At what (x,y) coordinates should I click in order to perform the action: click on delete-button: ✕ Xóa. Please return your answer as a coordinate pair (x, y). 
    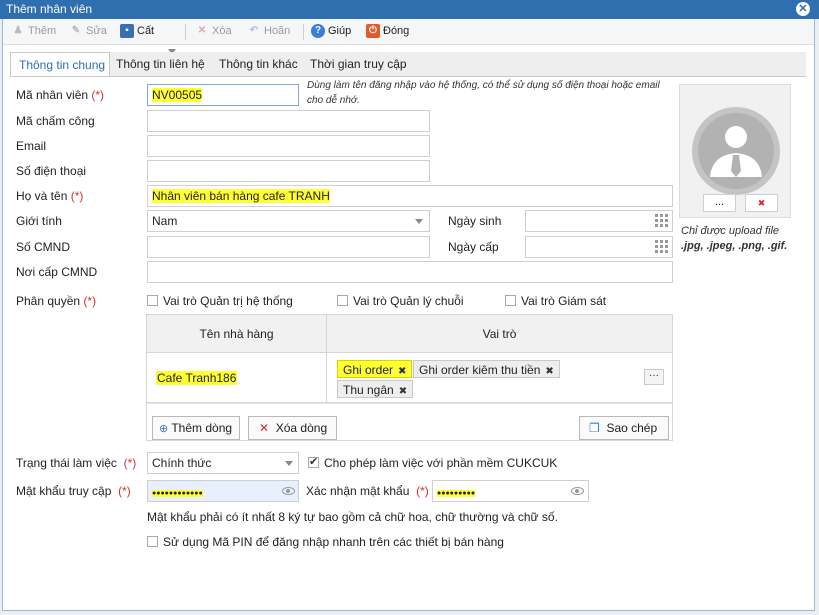
    Looking at the image, I should click on (213, 32).